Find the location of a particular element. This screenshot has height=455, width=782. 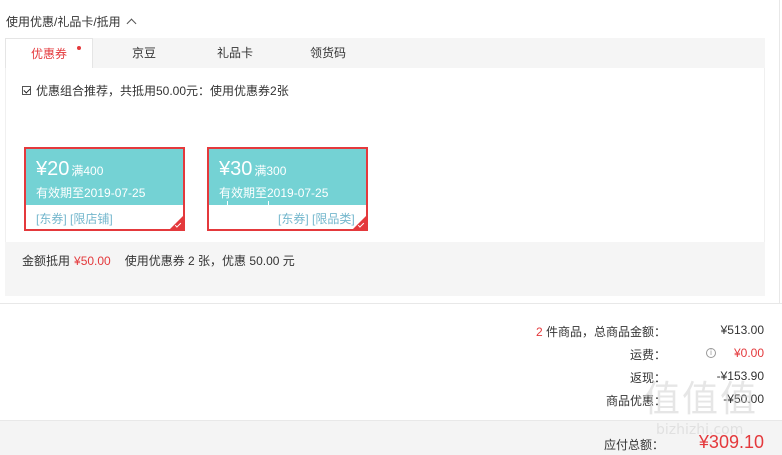

goods-total-label: 2 件商品，总商品金额： is located at coordinates (601, 331).